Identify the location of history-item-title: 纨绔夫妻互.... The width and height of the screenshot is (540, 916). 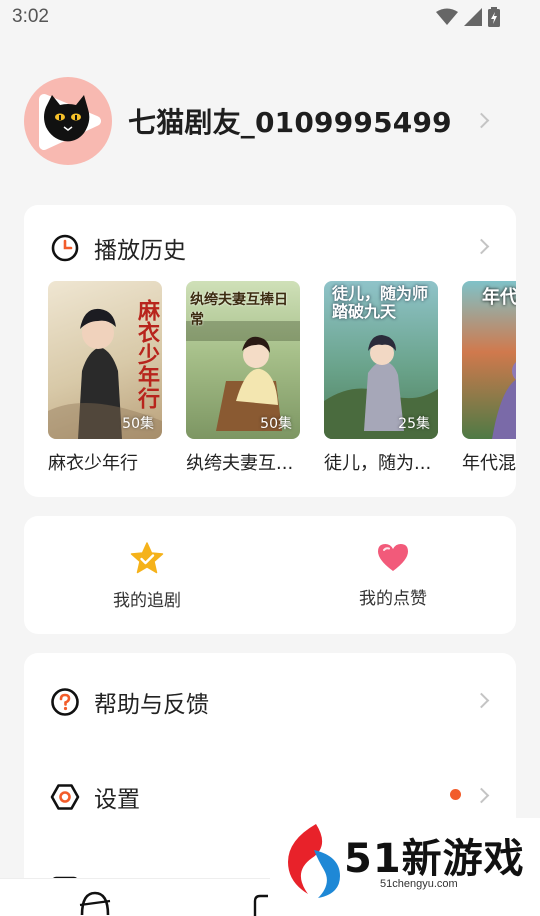
(240, 463).